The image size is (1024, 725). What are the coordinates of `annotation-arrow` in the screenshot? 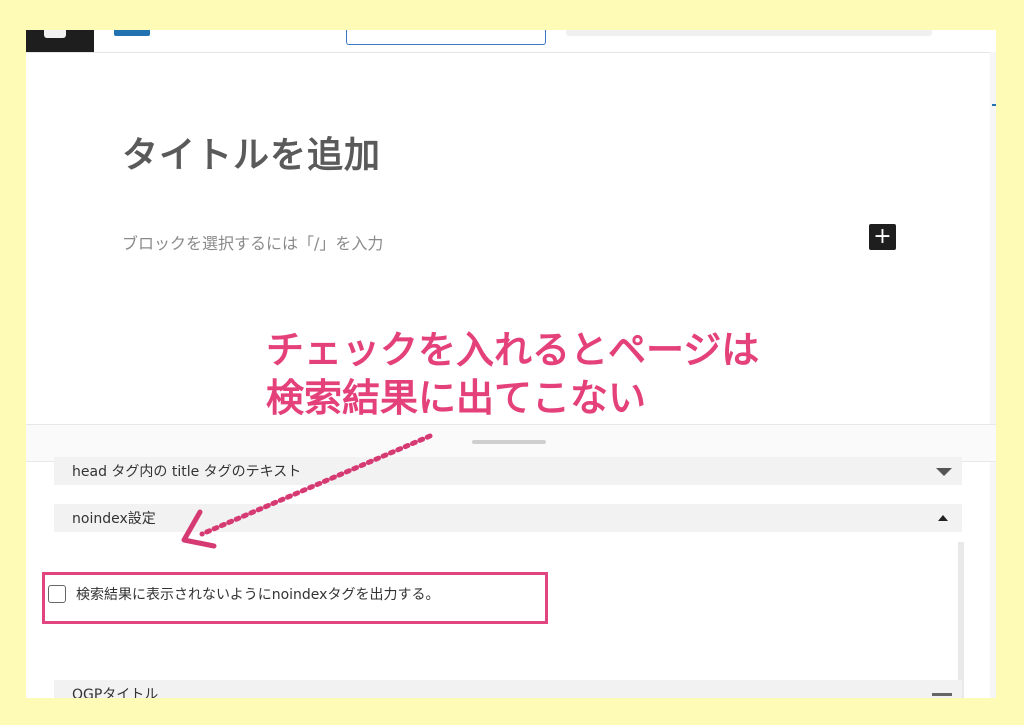 It's located at (307, 491).